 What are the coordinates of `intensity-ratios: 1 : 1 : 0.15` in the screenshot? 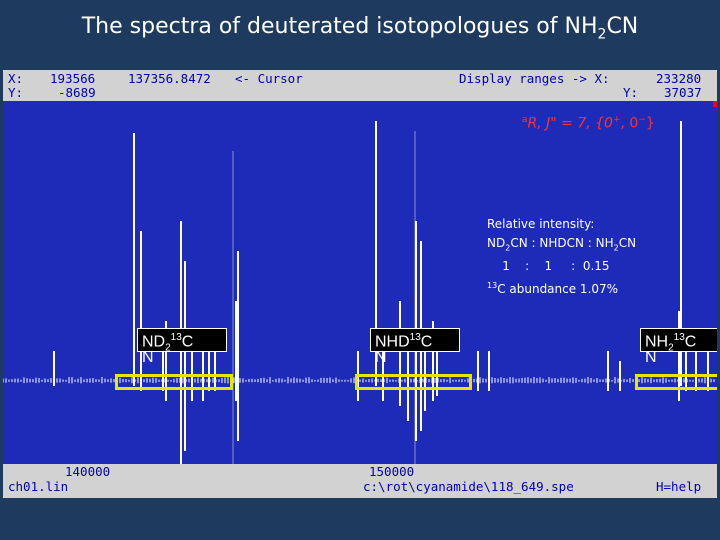 It's located at (548, 266).